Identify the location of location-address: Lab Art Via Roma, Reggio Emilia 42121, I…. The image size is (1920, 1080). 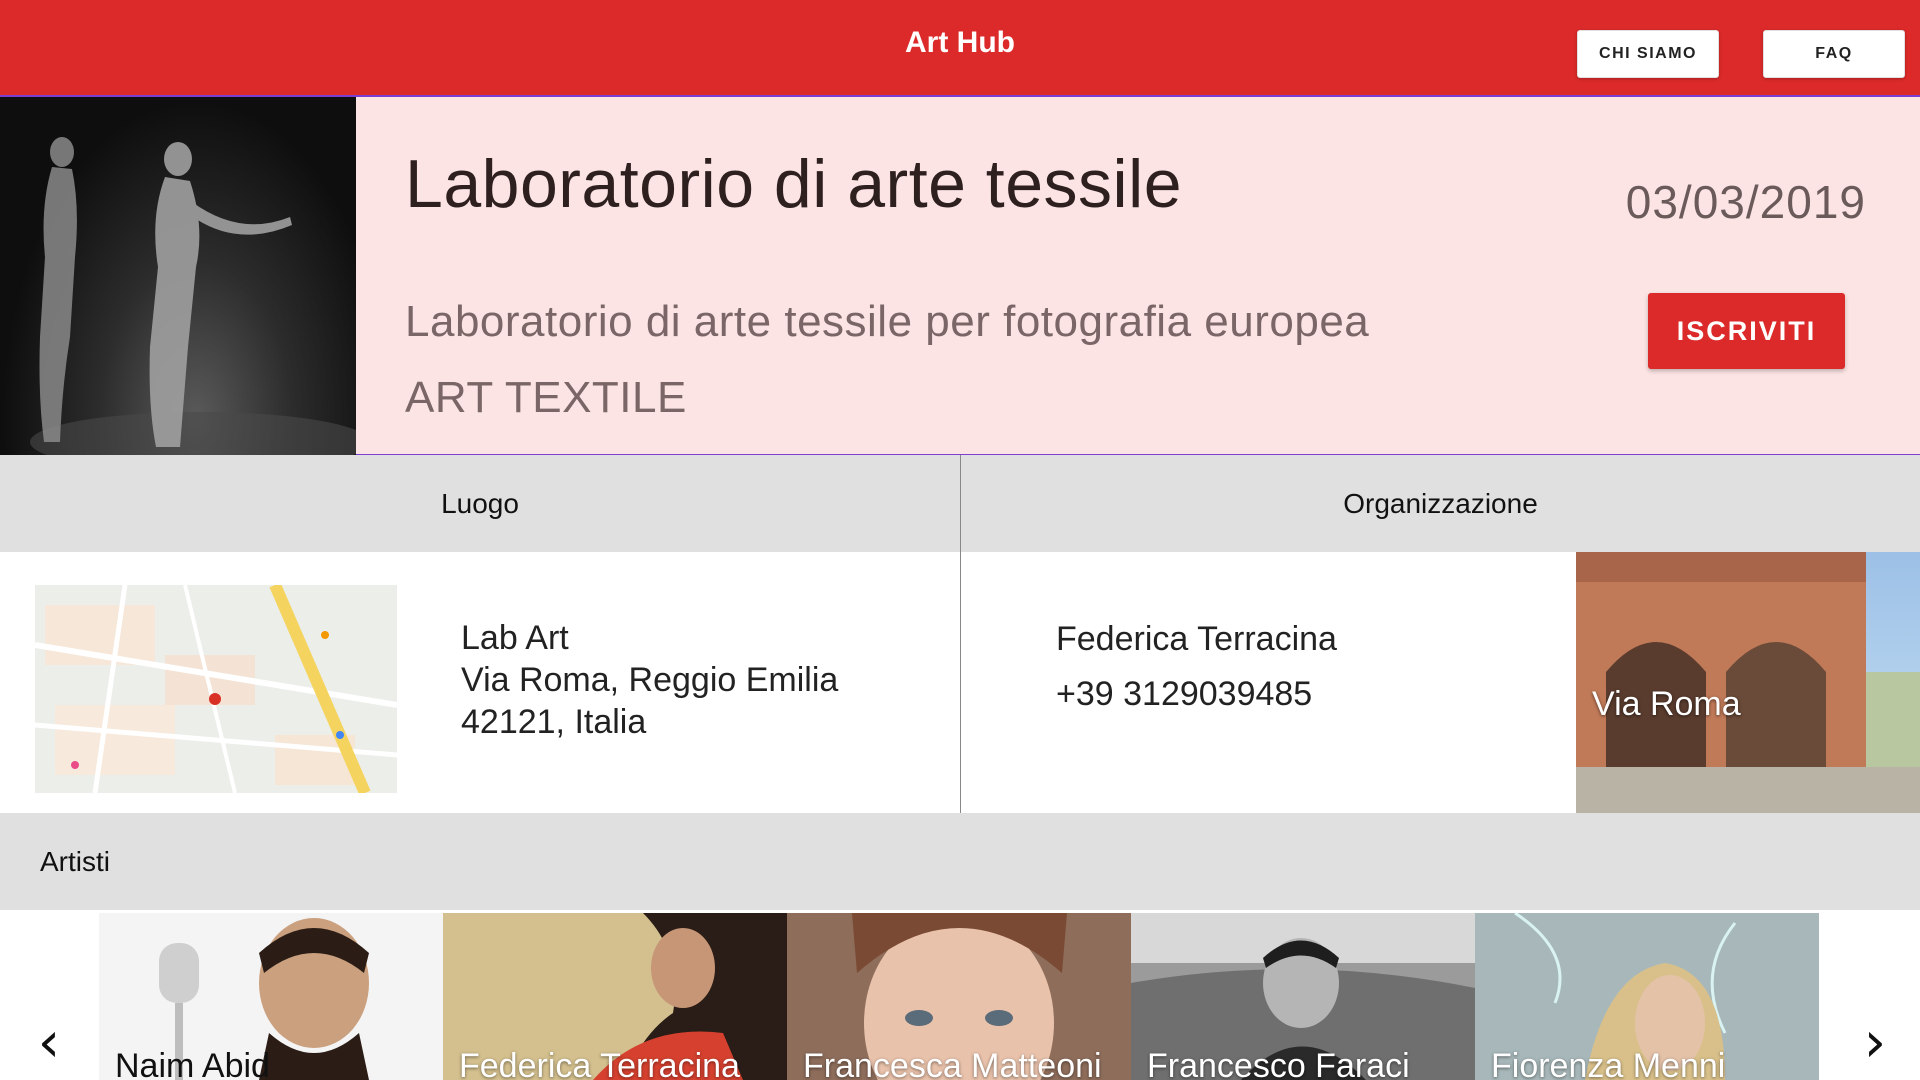
(649, 680).